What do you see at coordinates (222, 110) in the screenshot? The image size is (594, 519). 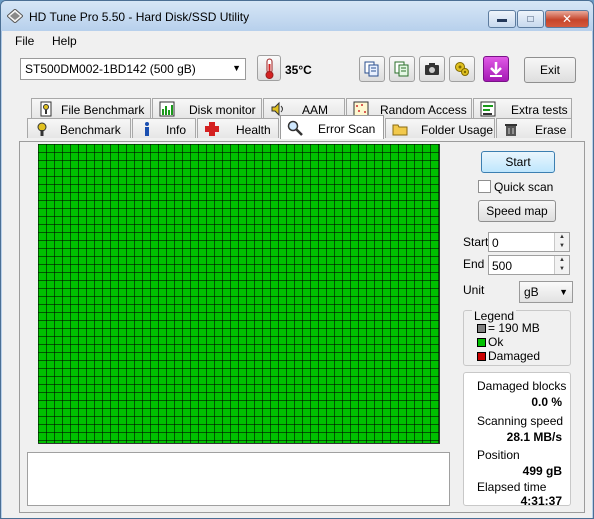 I see `tab-label: Disk monitor` at bounding box center [222, 110].